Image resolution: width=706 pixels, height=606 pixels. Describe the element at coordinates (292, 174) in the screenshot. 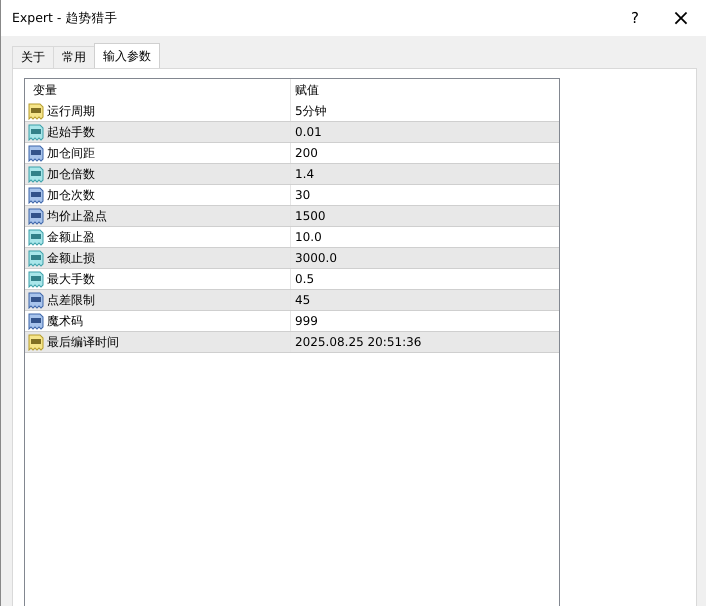

I see `table-row: 加仓倍数 1.4` at that location.